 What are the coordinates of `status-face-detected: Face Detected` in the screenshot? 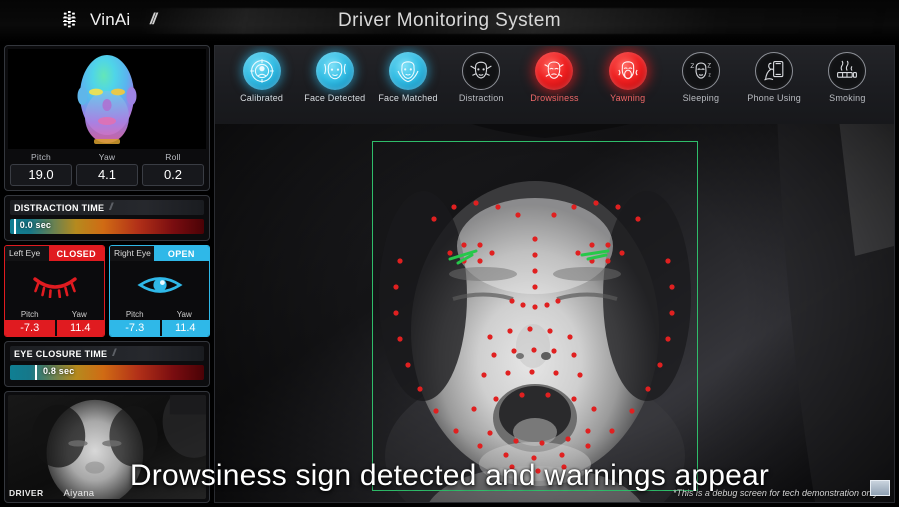 It's located at (334, 77).